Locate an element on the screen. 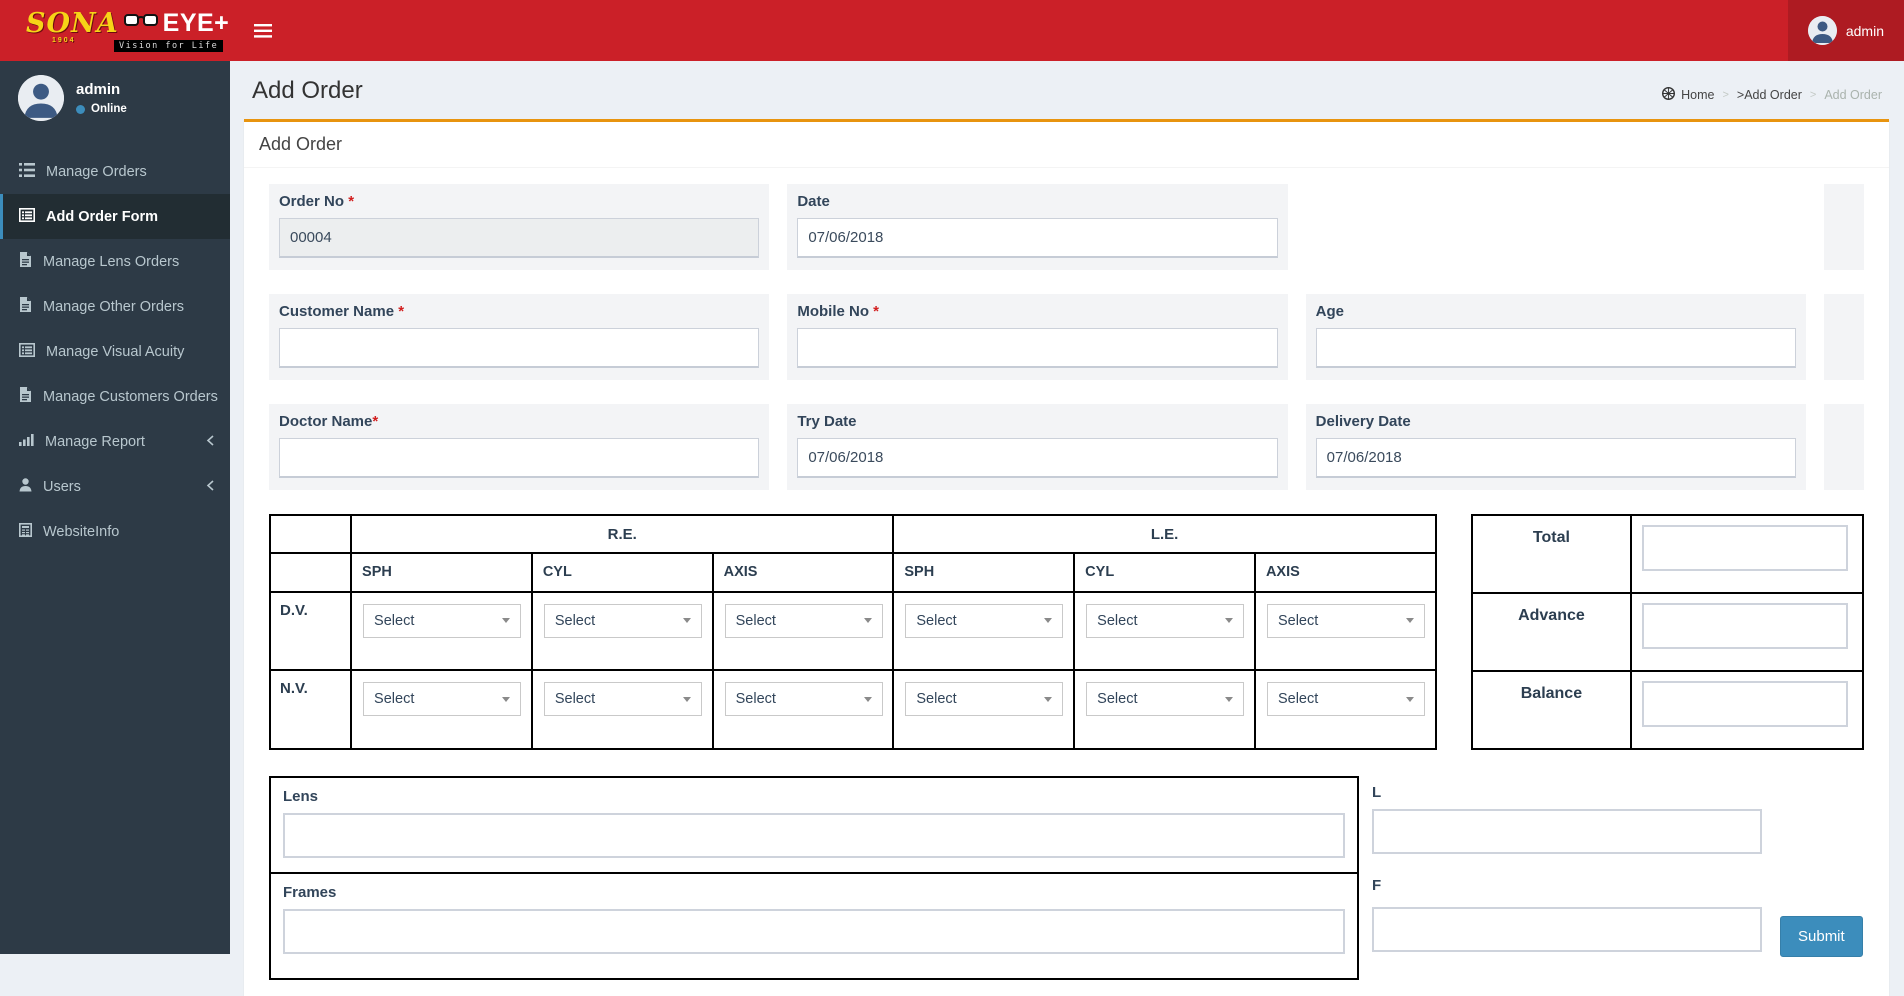  th-list-icon is located at coordinates (27, 171).